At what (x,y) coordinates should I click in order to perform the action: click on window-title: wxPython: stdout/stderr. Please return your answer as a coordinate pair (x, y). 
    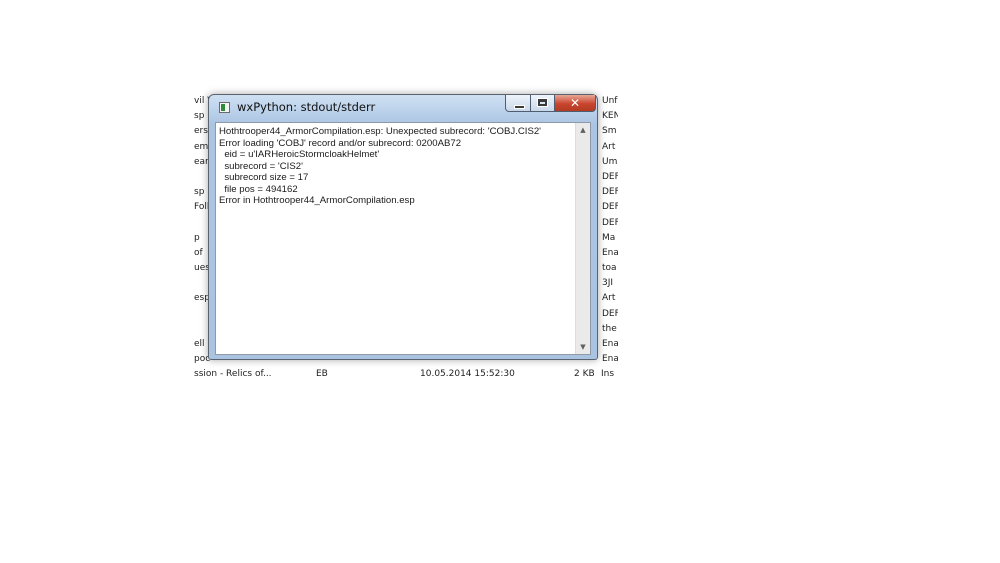
    Looking at the image, I should click on (306, 107).